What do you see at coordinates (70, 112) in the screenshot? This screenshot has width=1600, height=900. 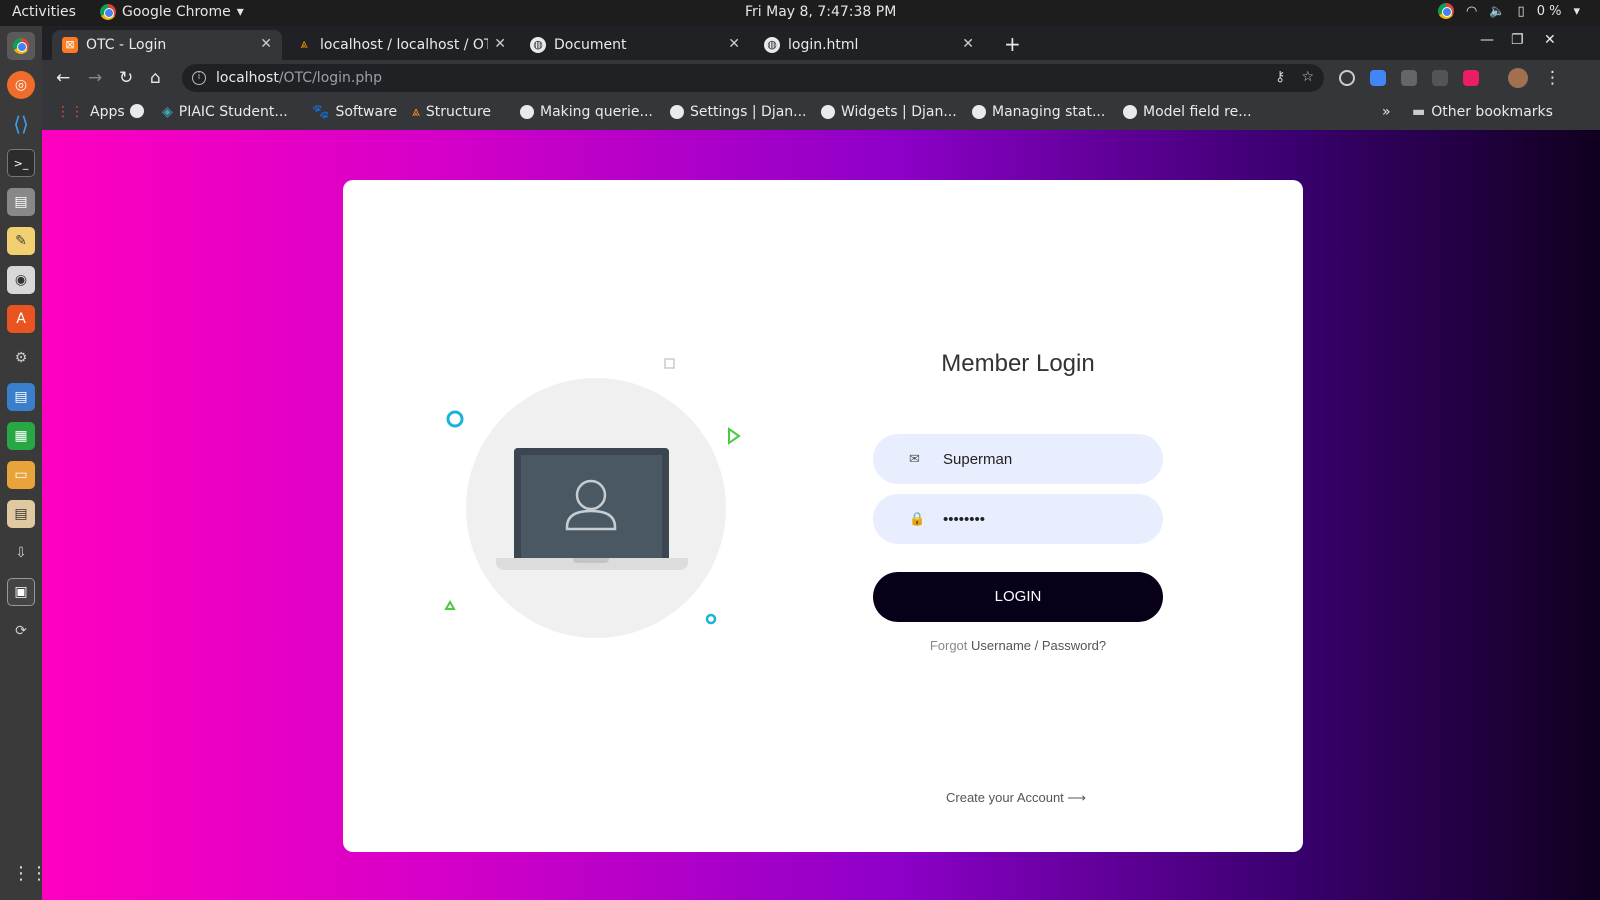 I see `apps-grid-icon: ⋮⋮` at bounding box center [70, 112].